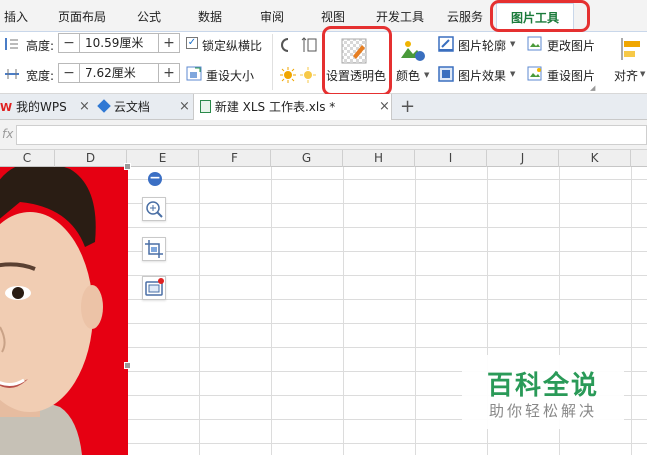 Image resolution: width=647 pixels, height=455 pixels. I want to click on align-icon, so click(631, 50).